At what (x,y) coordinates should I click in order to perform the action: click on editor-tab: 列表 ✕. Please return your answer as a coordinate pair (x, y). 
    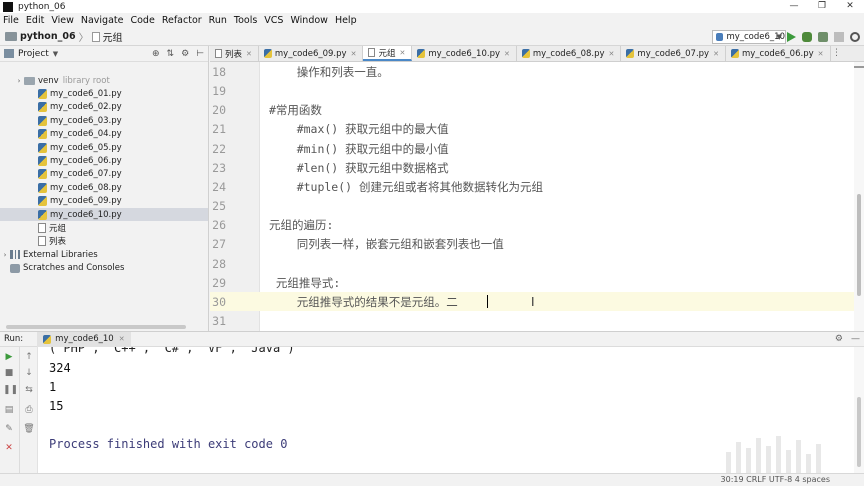
    Looking at the image, I should click on (234, 53).